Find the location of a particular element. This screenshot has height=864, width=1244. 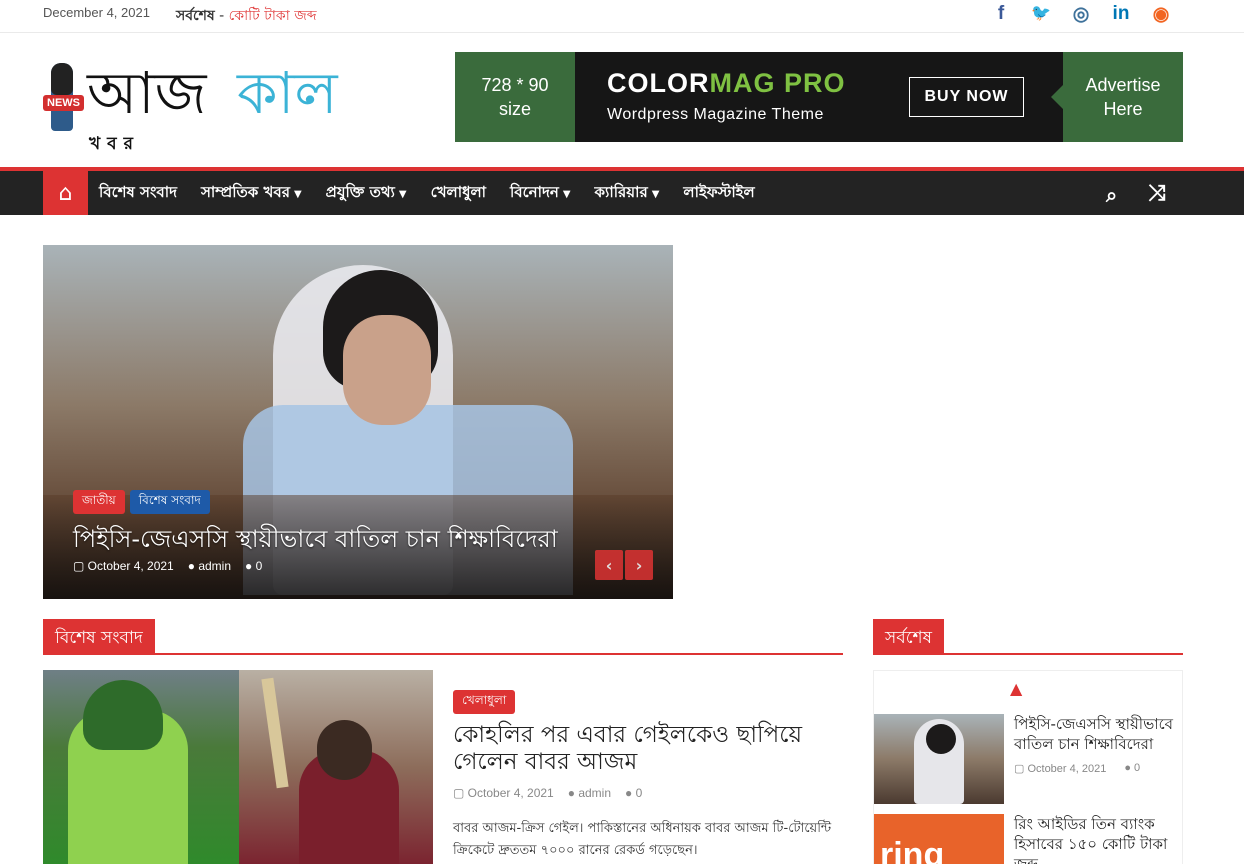

ring-id-logo: ring is located at coordinates (912, 850).